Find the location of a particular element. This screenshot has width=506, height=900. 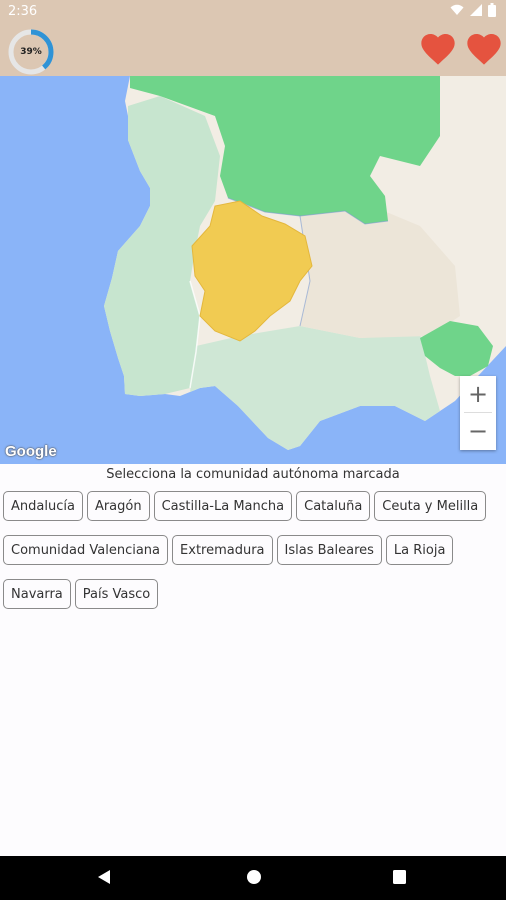

app-bar: 39% is located at coordinates (253, 50).